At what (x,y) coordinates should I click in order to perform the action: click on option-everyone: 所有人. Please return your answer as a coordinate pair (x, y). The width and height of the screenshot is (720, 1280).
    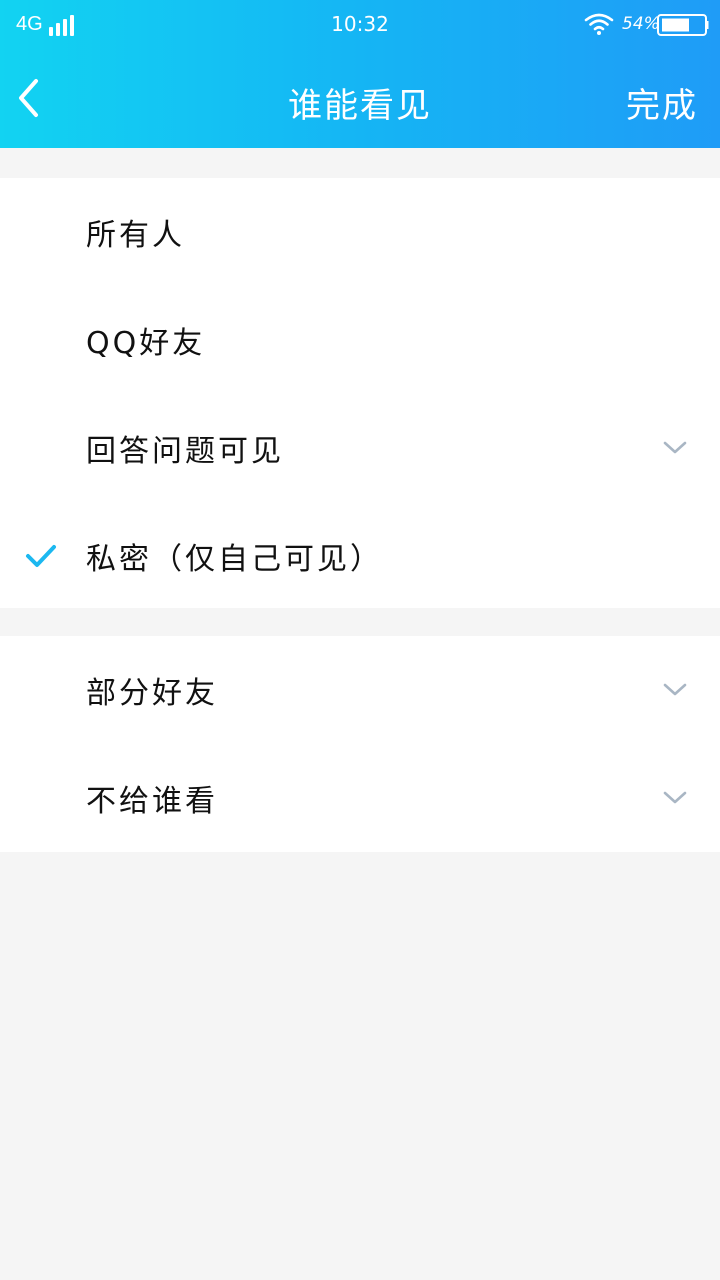
    Looking at the image, I should click on (360, 232).